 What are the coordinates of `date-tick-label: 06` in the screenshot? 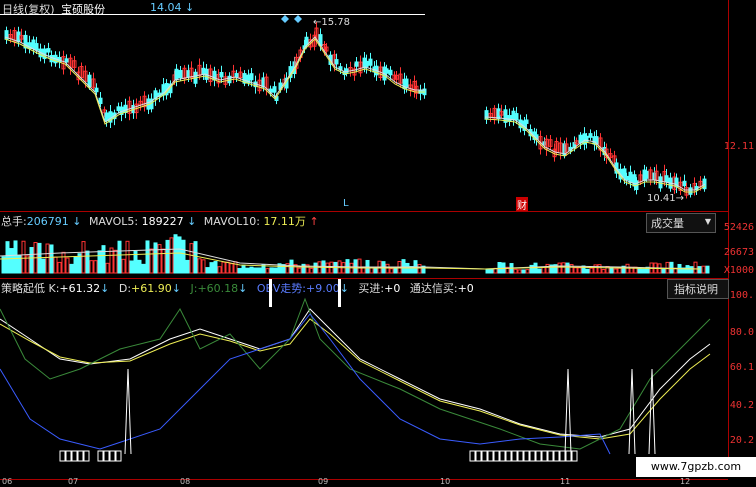 It's located at (7, 481).